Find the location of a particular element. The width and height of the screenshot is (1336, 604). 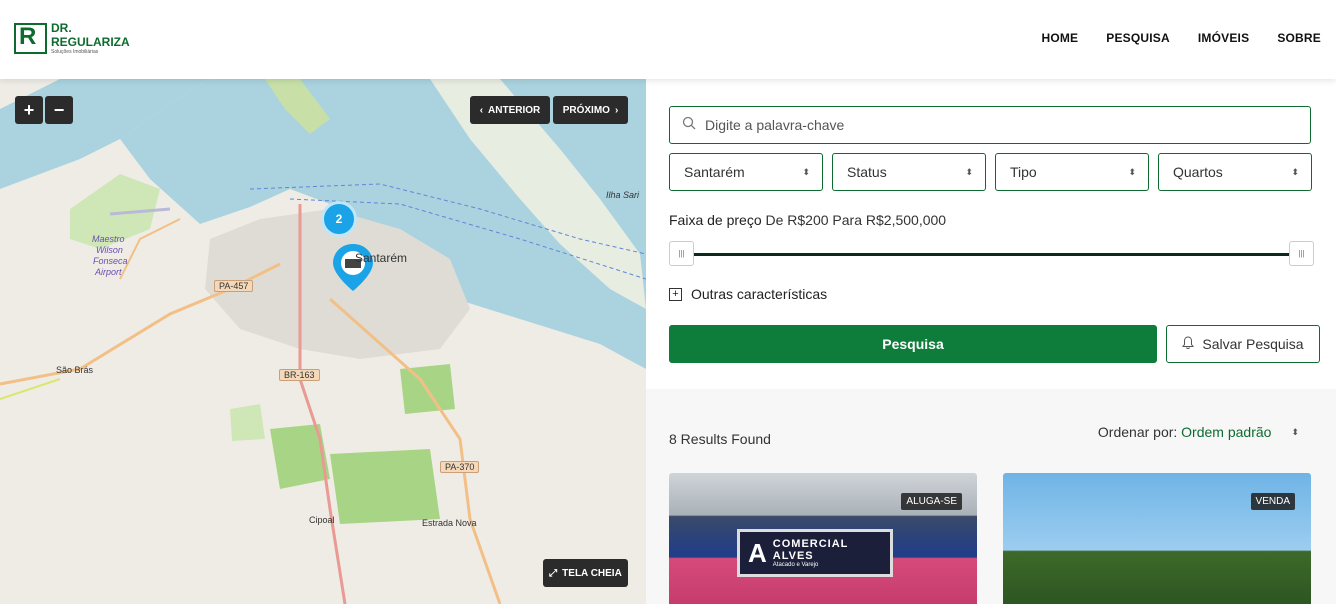

sort-label: Ordenar por: is located at coordinates (1137, 432).